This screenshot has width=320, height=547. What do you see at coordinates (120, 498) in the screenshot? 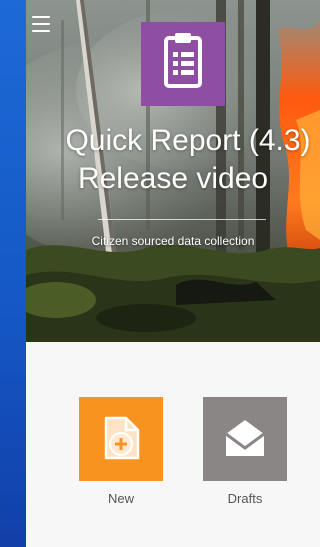
I see `new-label: New` at bounding box center [120, 498].